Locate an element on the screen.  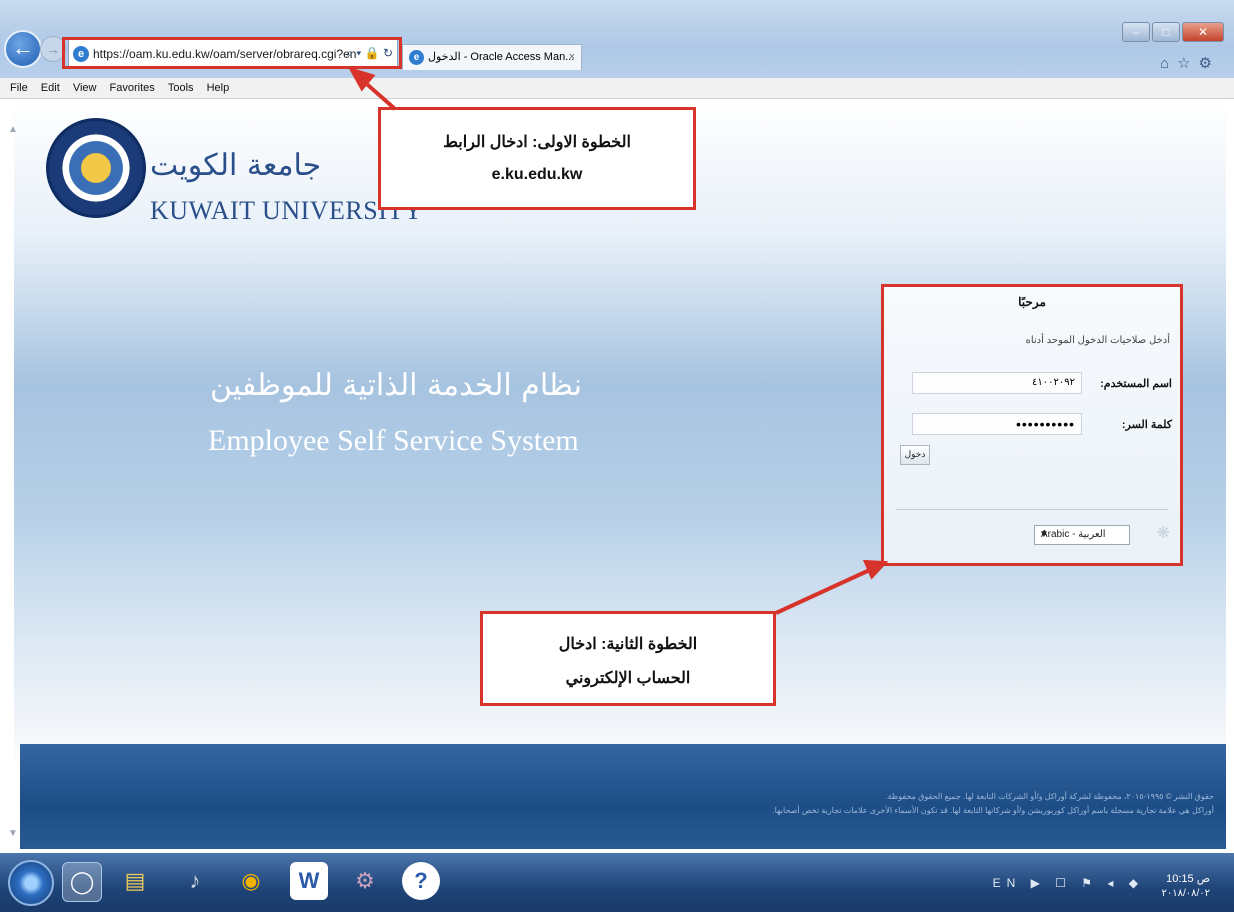
clock-date: ٢٠١٨/٠٨/٠٢ is located at coordinates (1185, 893).